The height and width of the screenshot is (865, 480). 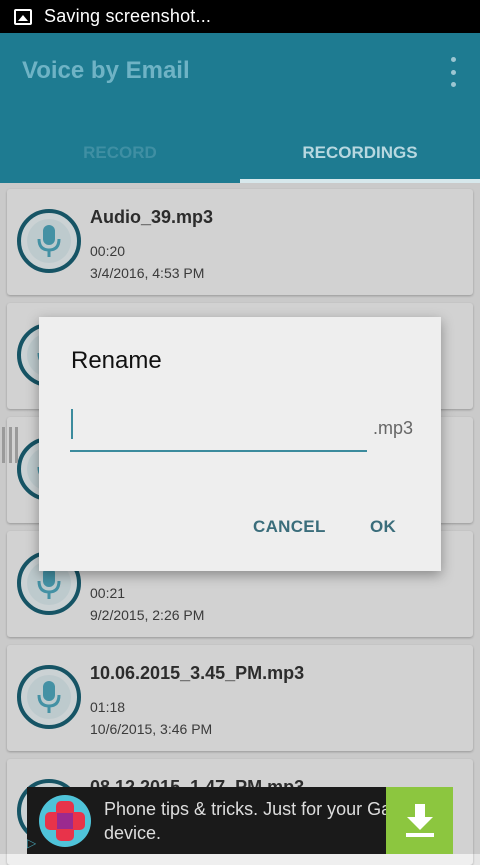 I want to click on image-icon, so click(x=23, y=16).